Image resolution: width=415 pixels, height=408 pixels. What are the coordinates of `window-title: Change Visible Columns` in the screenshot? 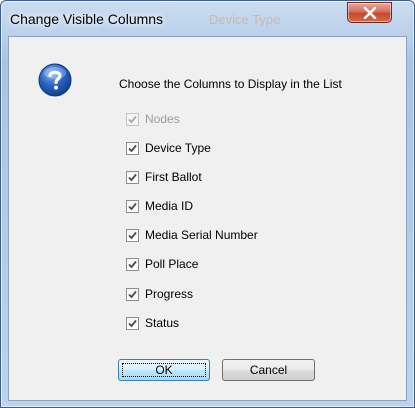 It's located at (87, 19).